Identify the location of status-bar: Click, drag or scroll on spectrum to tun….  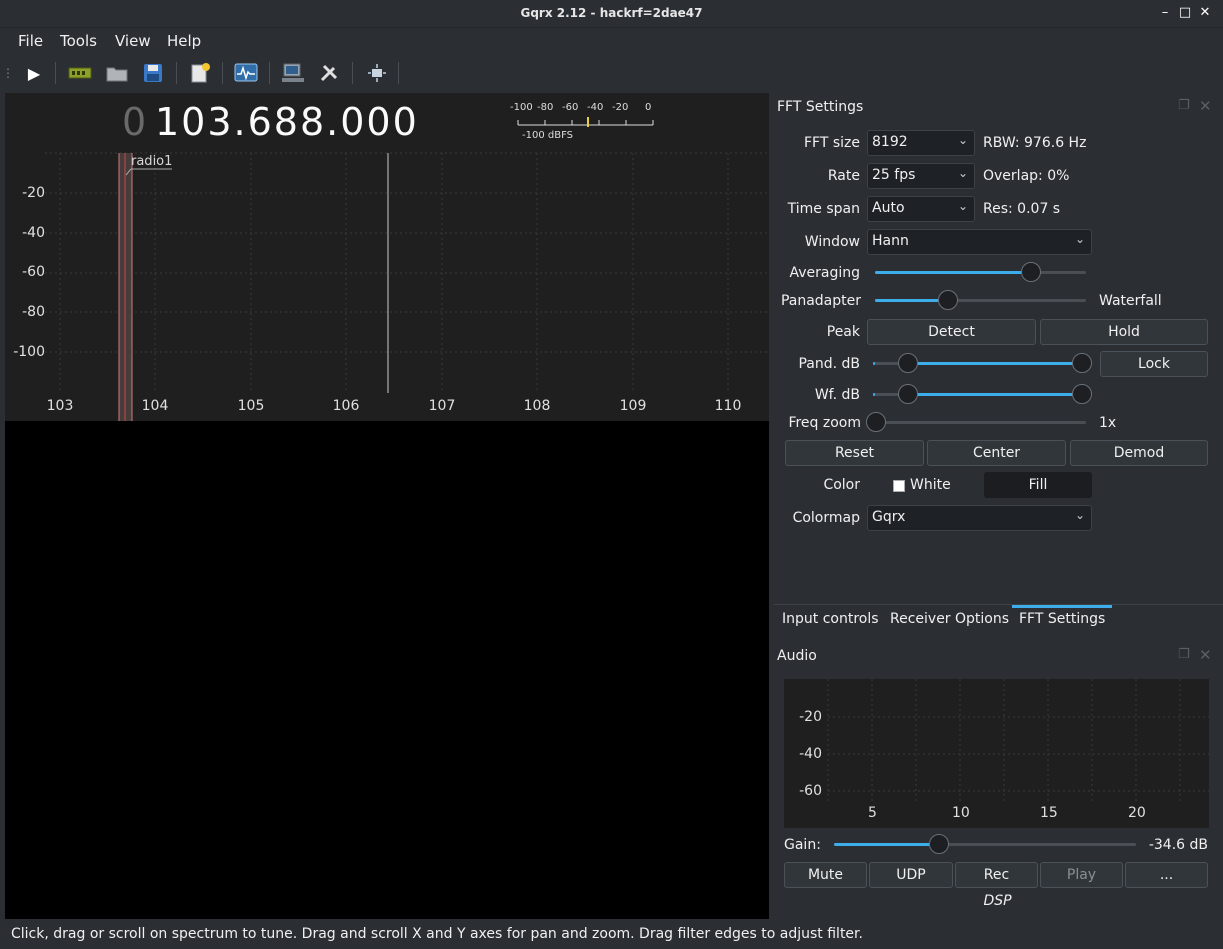
(611, 935).